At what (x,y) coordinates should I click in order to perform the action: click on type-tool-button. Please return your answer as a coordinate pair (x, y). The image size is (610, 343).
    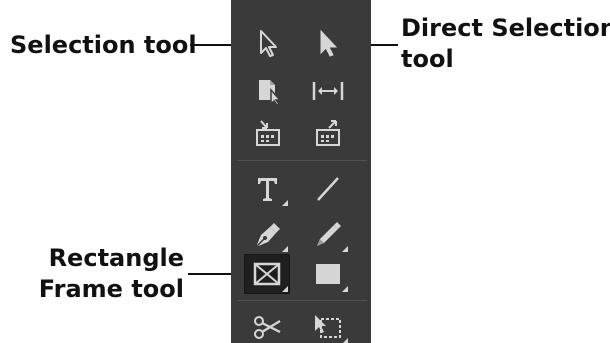
    Looking at the image, I should click on (268, 189).